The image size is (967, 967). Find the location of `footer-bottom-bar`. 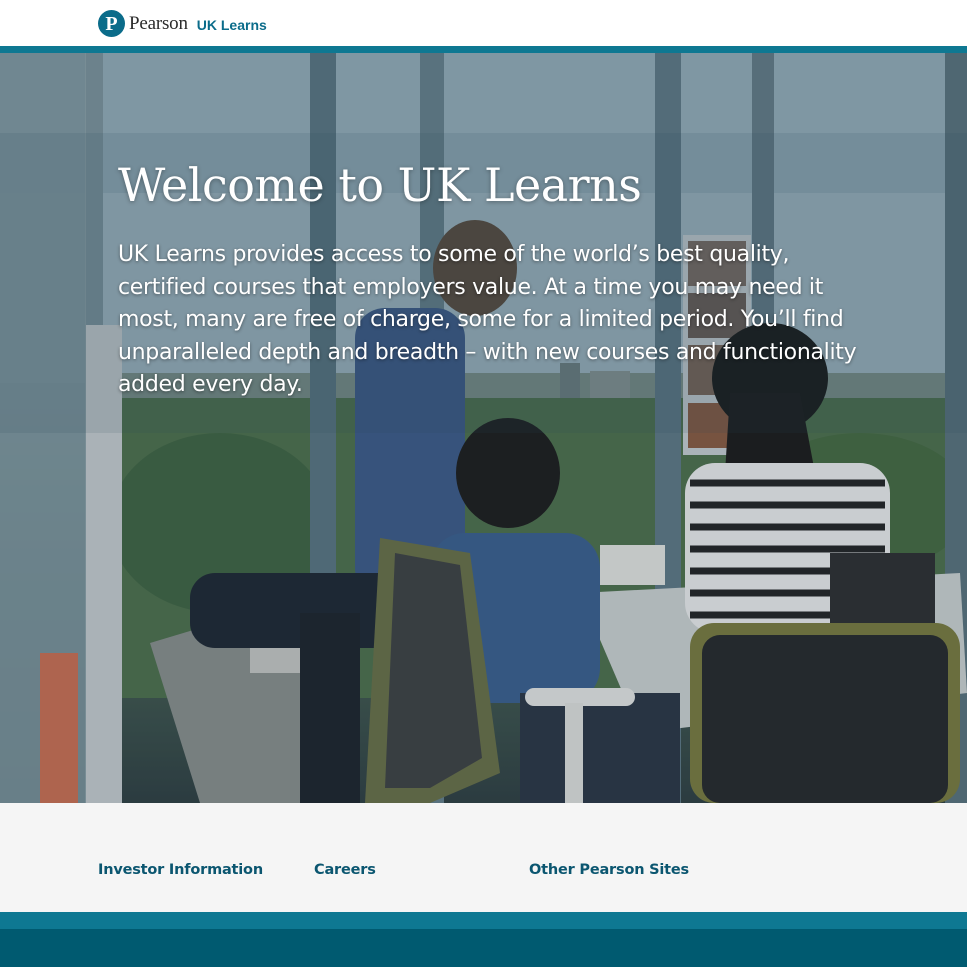

footer-bottom-bar is located at coordinates (483, 948).